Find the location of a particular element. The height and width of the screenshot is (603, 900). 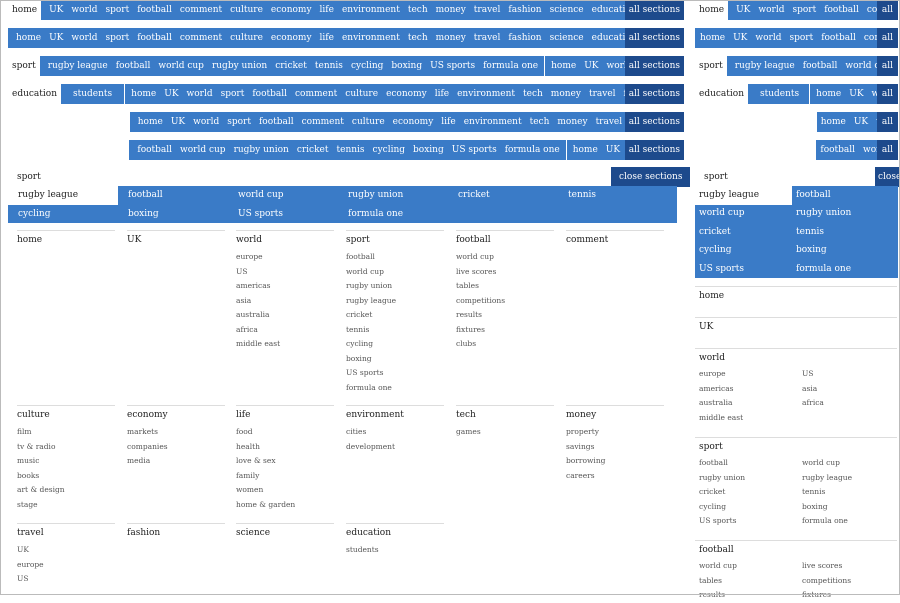

section-link-property: property is located at coordinates (615, 432).